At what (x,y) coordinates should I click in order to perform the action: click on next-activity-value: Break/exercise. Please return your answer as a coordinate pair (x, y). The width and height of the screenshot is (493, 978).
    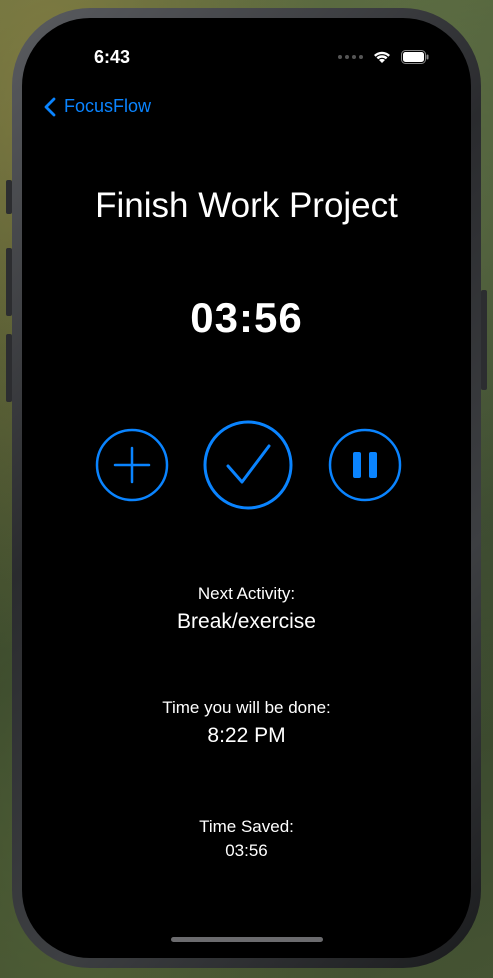
    Looking at the image, I should click on (246, 621).